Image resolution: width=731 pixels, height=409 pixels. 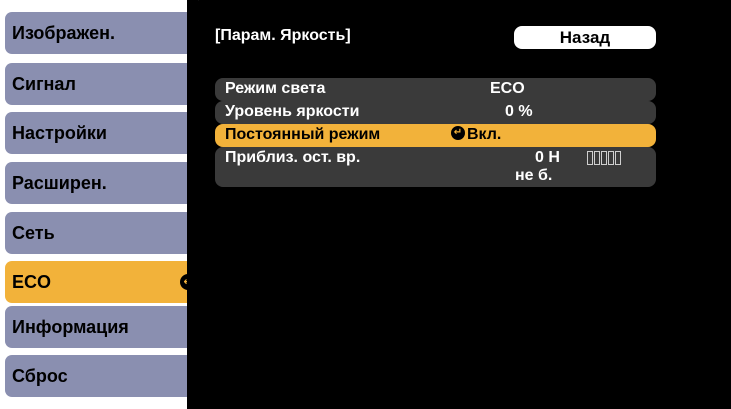 I want to click on menu-item-label: Изображен., so click(x=63, y=32).